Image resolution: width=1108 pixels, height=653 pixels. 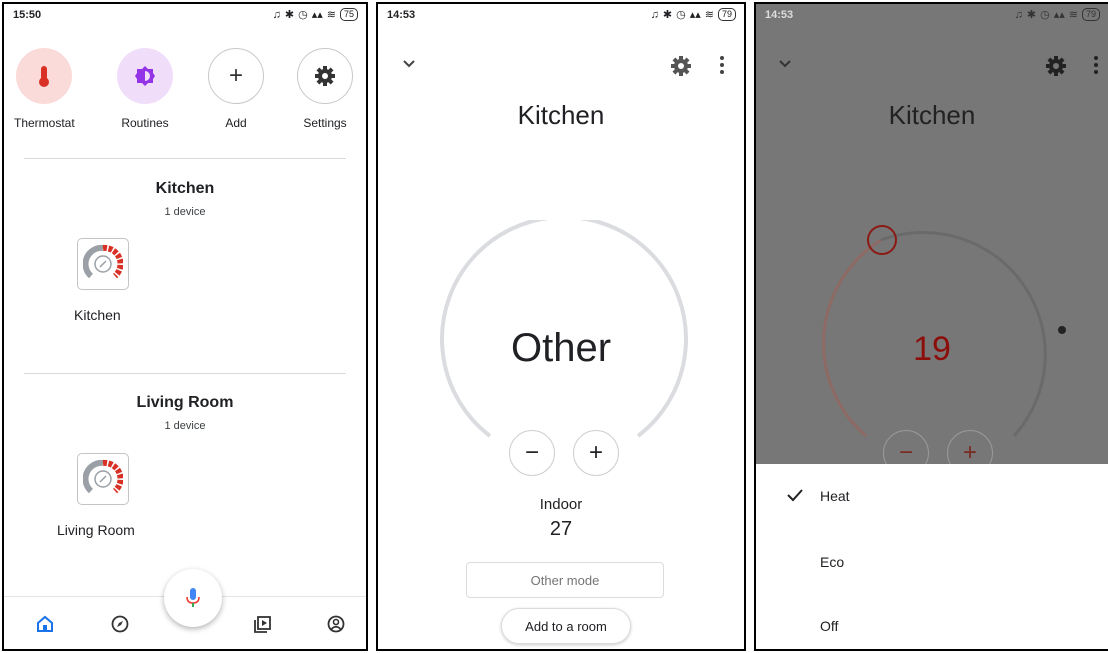 What do you see at coordinates (829, 626) in the screenshot?
I see `mode-option-off: Off` at bounding box center [829, 626].